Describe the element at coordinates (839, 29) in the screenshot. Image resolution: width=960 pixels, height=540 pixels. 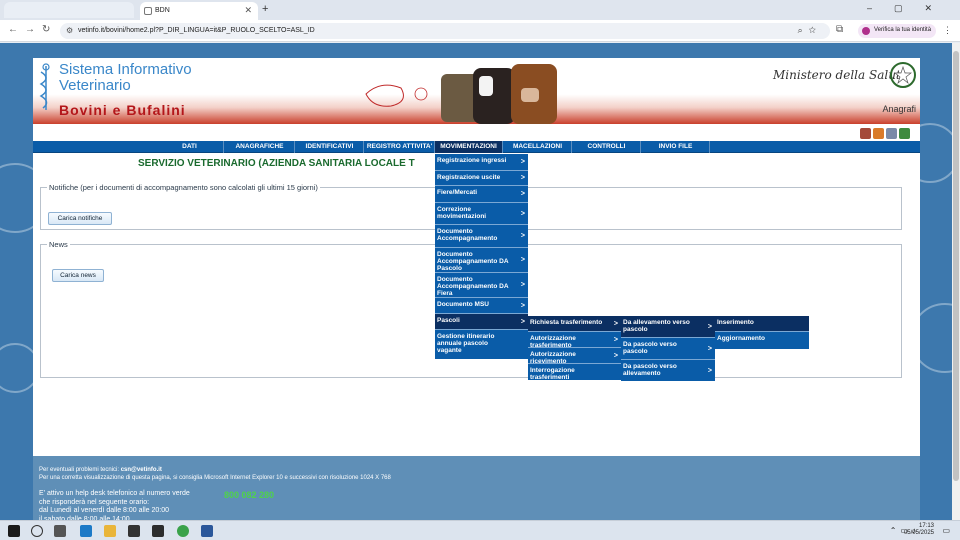
I see `extensions-icon: ⧉` at that location.